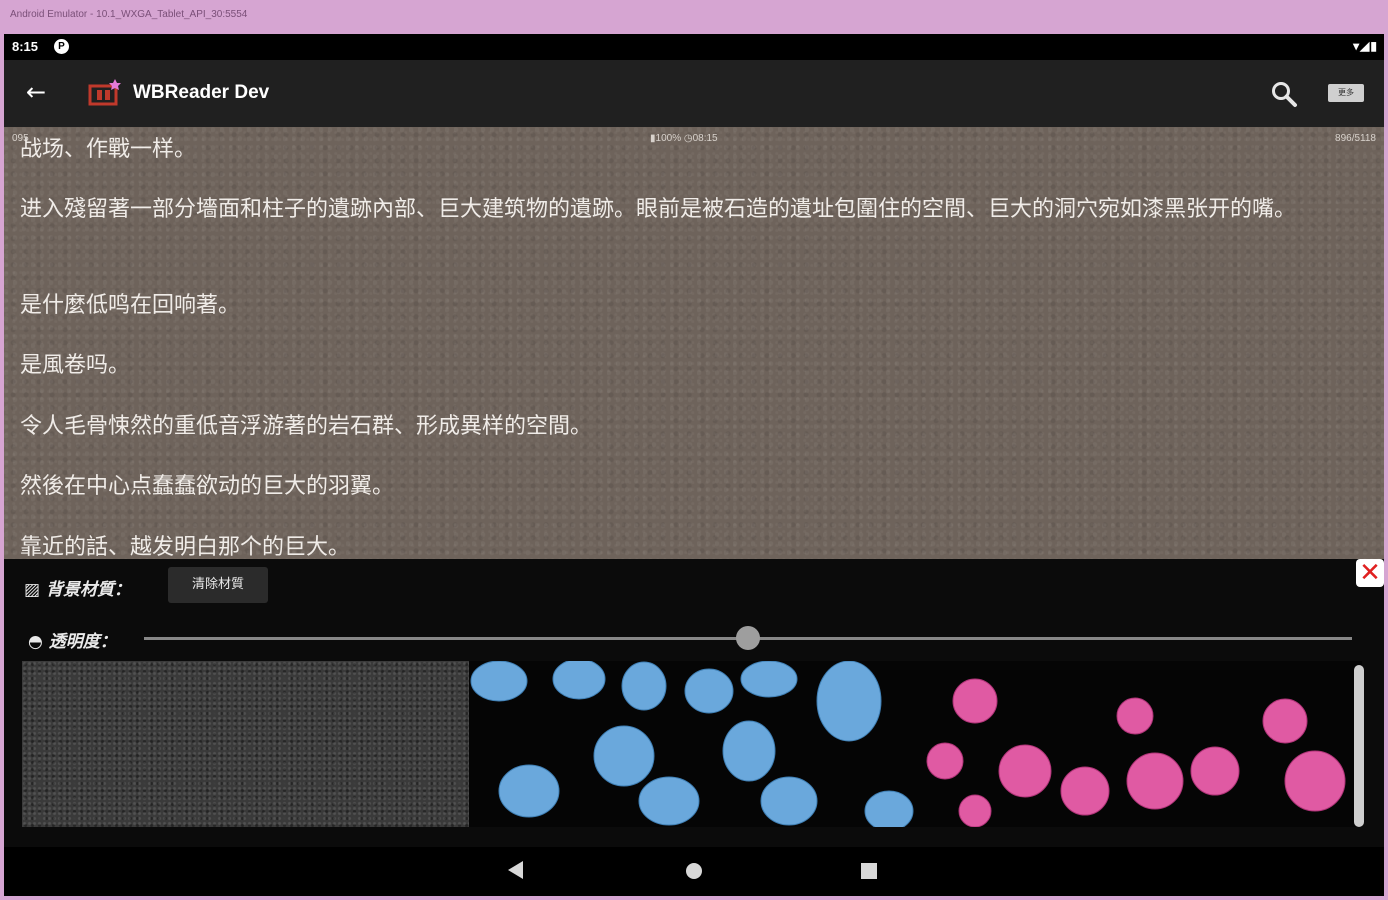 Image resolution: width=1388 pixels, height=900 pixels. Describe the element at coordinates (61, 46) in the screenshot. I see `notification-icon: P` at that location.